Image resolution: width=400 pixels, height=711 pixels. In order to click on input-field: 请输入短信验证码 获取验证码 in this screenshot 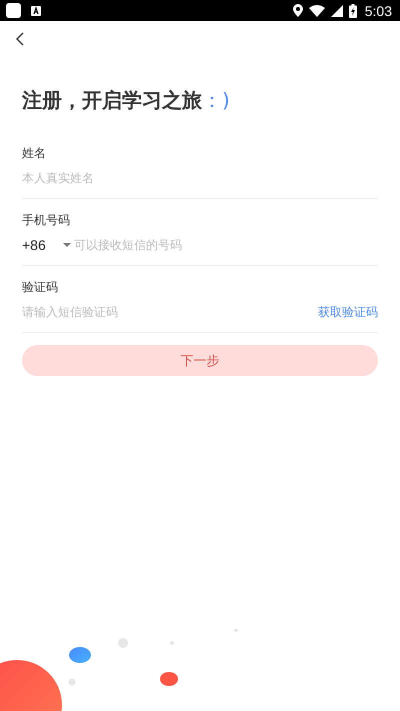, I will do `click(200, 312)`.